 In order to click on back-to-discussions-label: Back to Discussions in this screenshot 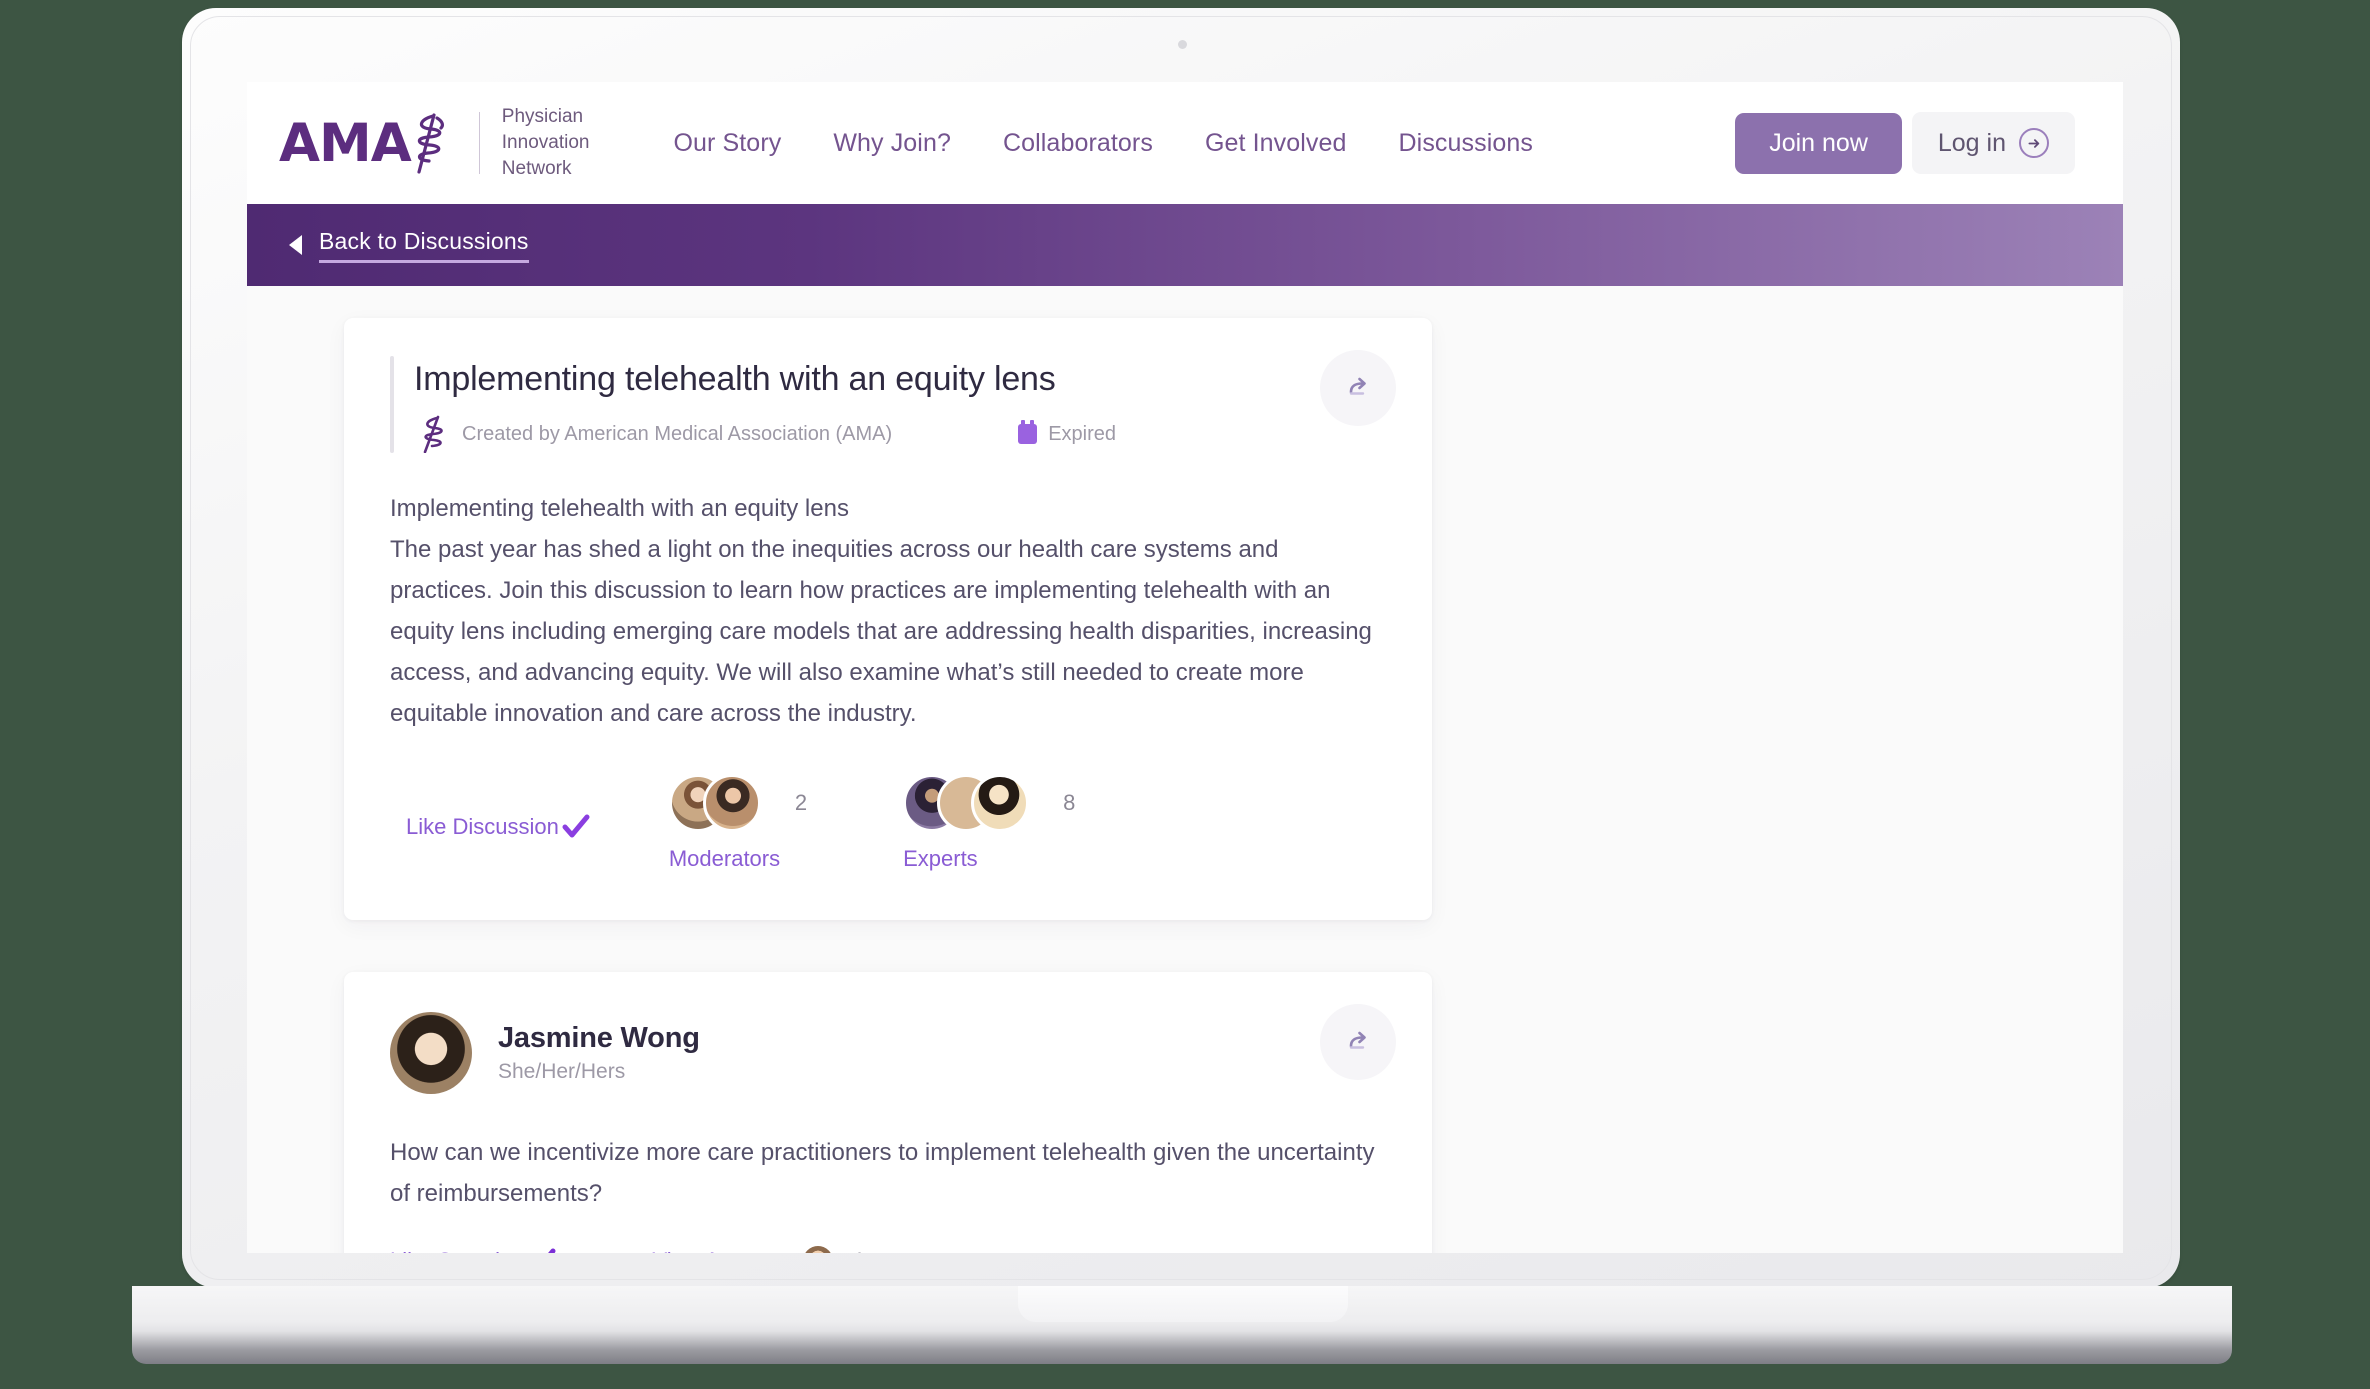, I will do `click(424, 245)`.